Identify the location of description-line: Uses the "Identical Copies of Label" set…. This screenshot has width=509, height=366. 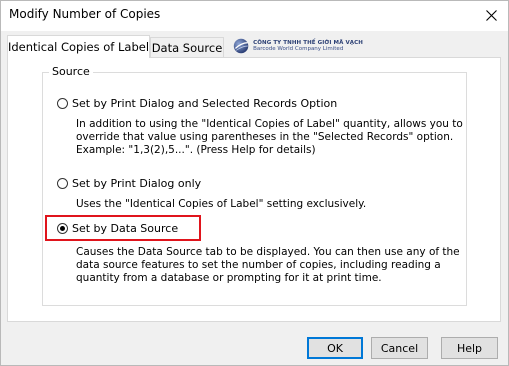
(221, 204).